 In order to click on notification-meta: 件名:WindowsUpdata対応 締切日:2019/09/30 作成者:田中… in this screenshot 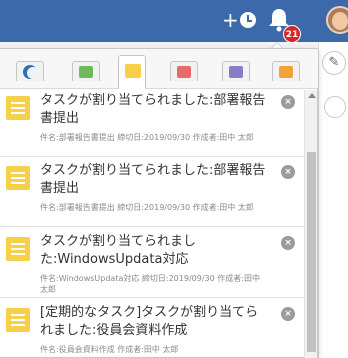, I will do `click(150, 284)`.